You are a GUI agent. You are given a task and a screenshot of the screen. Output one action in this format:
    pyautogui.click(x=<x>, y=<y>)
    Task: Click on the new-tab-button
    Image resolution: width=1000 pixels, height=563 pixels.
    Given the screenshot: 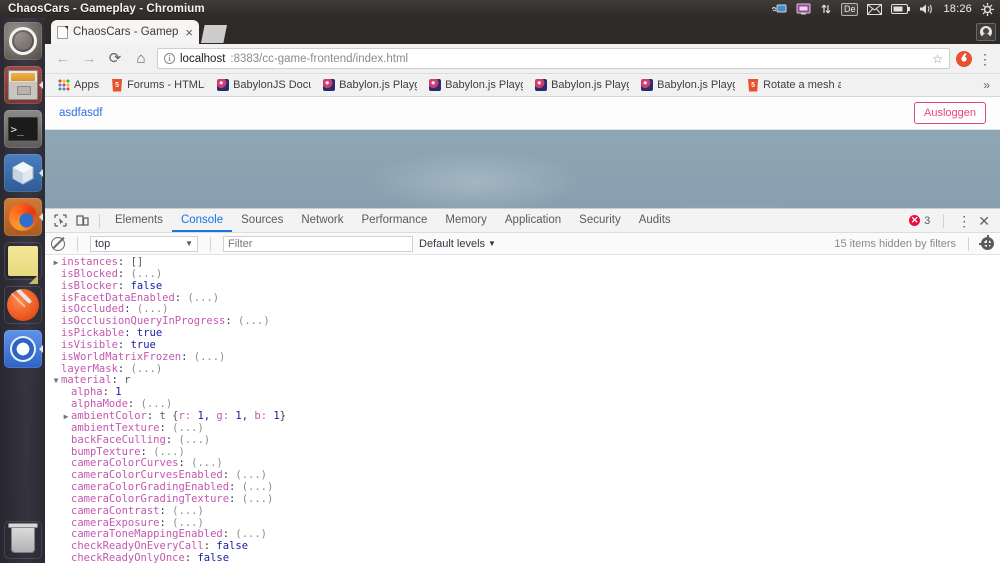 What is the action you would take?
    pyautogui.click(x=214, y=34)
    